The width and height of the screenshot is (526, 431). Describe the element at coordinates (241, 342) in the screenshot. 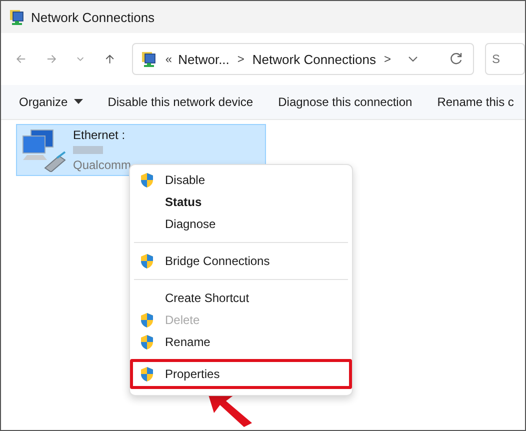

I see `menu-item: Rename` at that location.